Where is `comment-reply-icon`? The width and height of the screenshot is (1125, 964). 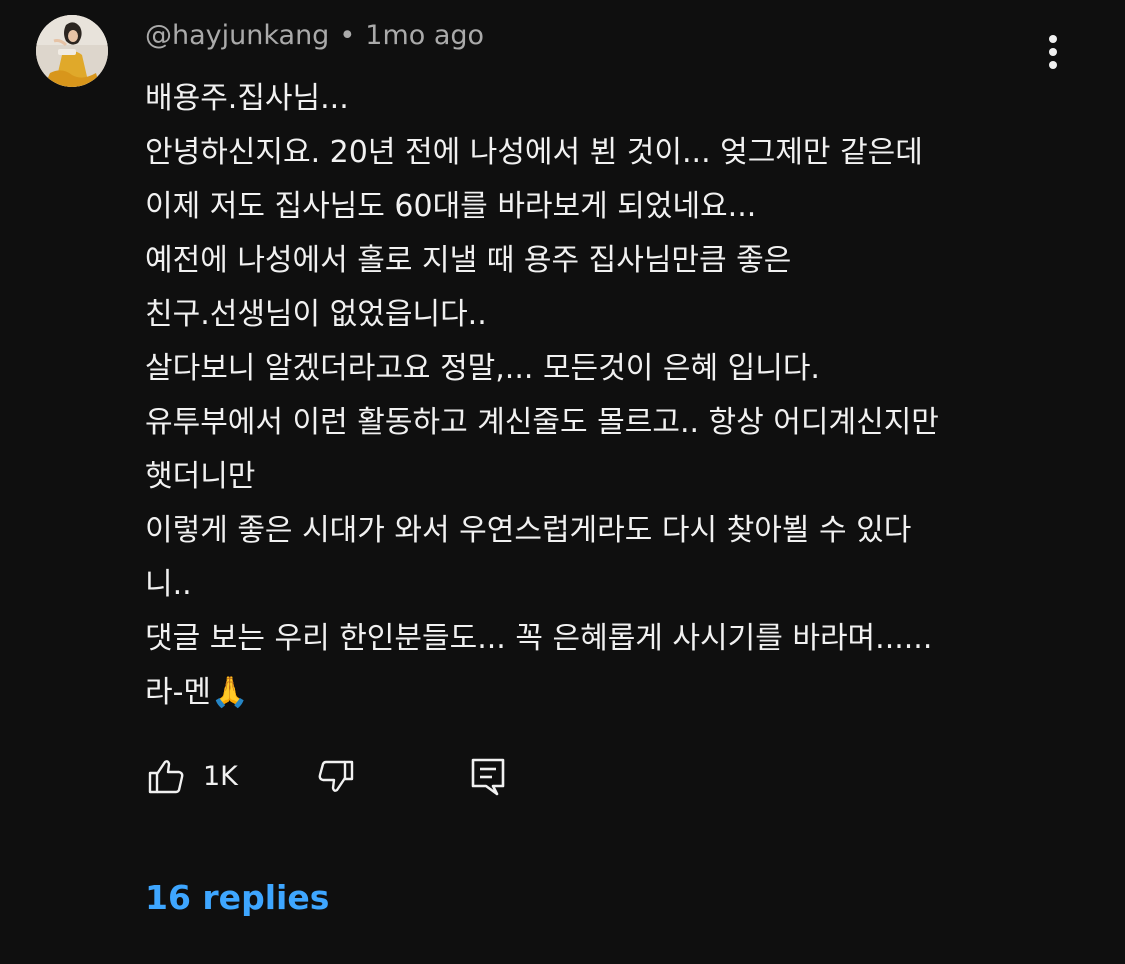
comment-reply-icon is located at coordinates (488, 777).